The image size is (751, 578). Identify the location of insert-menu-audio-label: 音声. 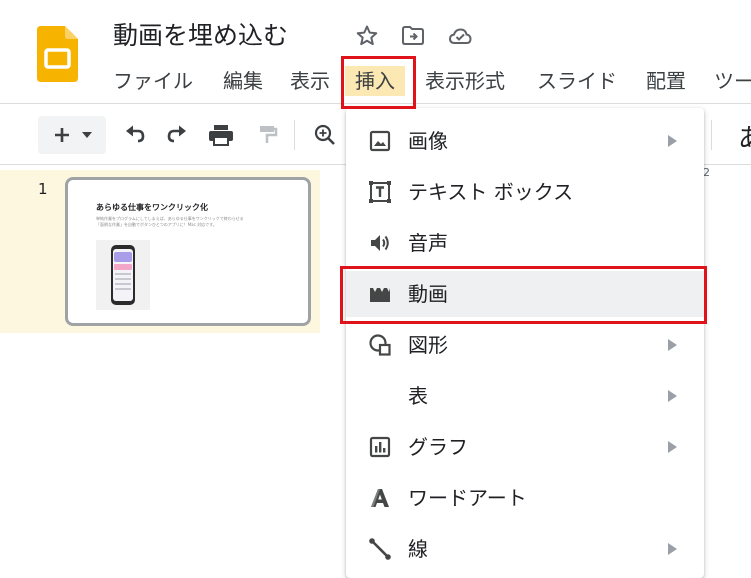
(428, 243).